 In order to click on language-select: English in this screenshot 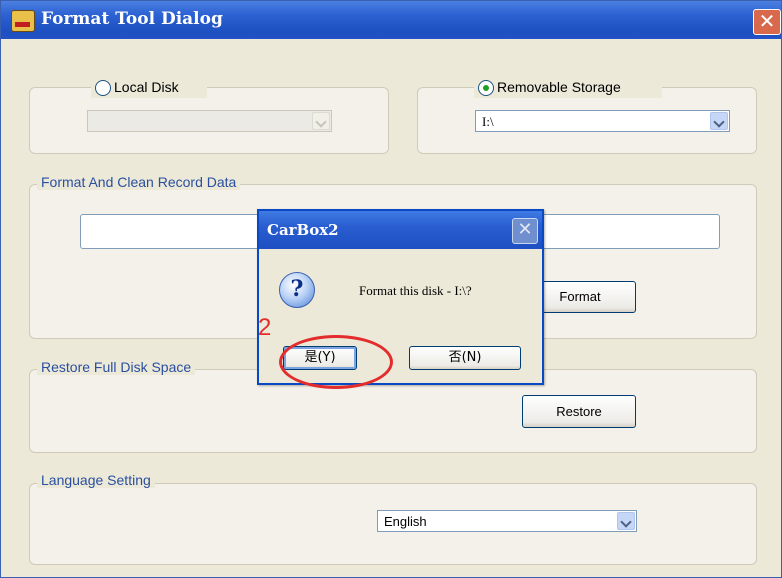, I will do `click(507, 521)`.